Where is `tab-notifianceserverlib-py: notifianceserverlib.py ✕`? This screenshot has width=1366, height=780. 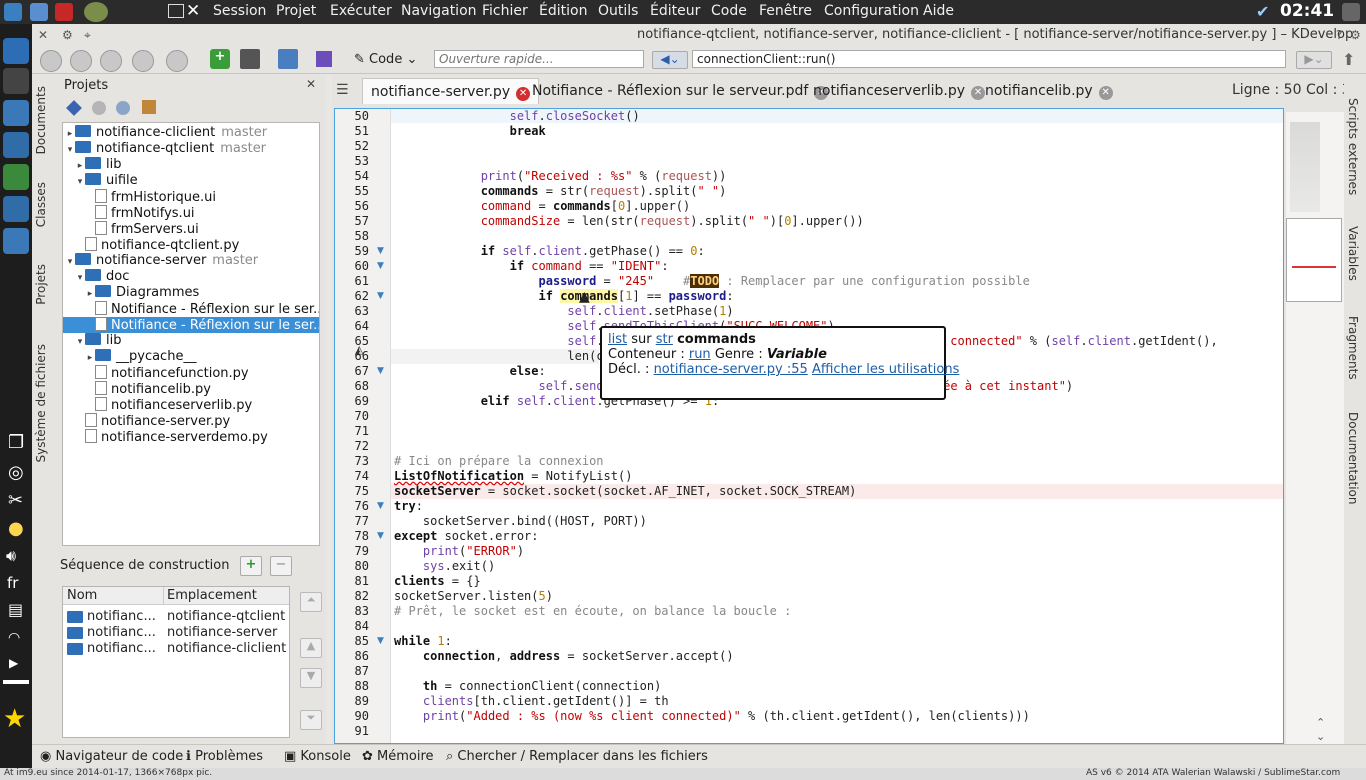 tab-notifianceserverlib-py: notifianceserverlib.py ✕ is located at coordinates (899, 91).